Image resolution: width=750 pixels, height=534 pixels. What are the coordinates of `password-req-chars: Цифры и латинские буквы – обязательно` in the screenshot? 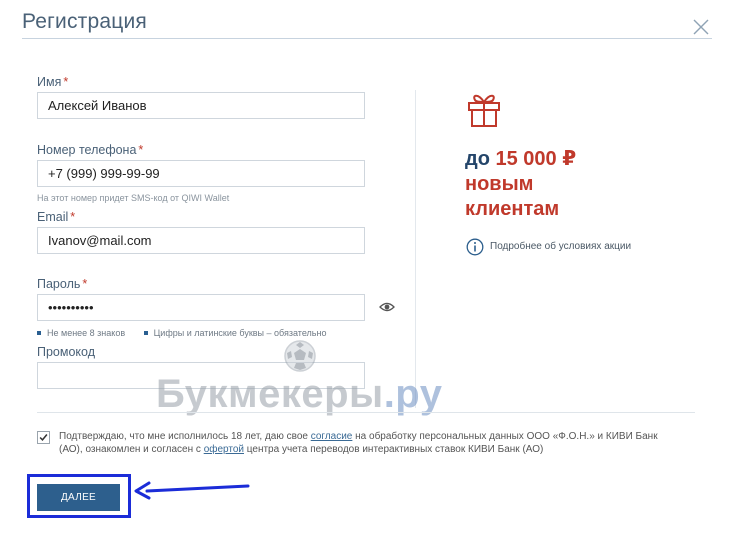 It's located at (235, 333).